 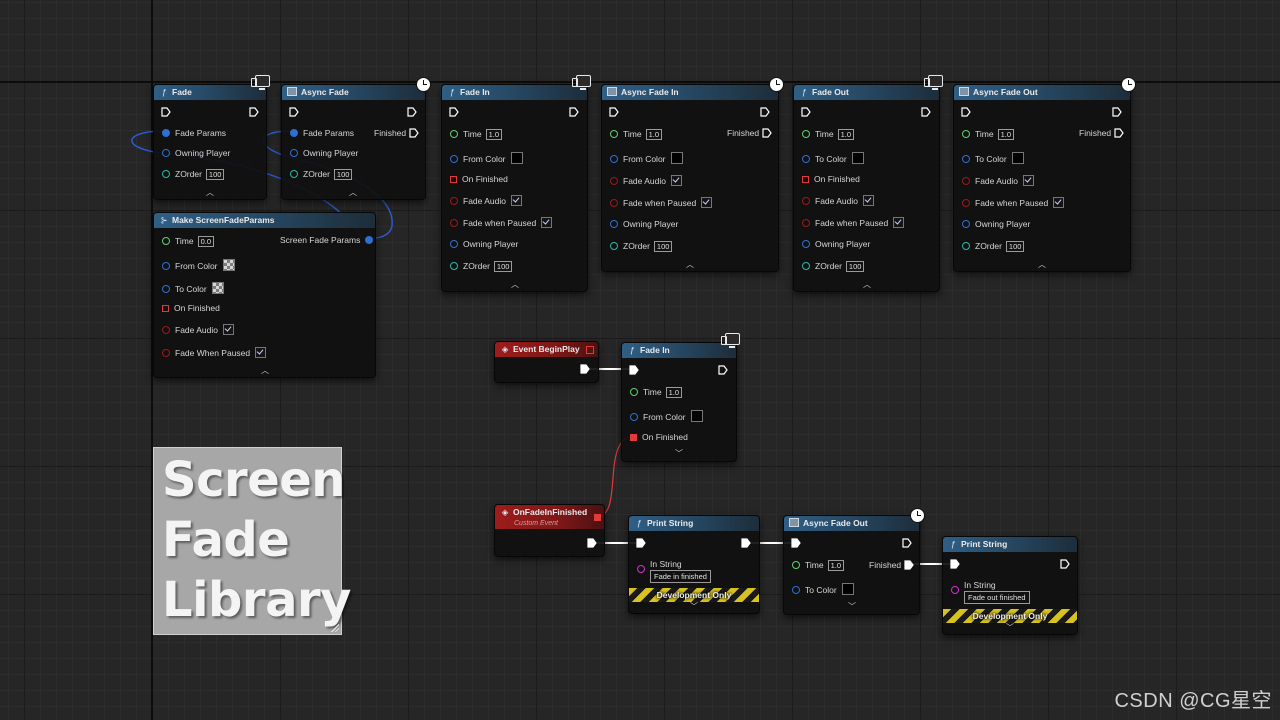 I want to click on pin-in-string: In String Fade in finished, so click(x=674, y=571).